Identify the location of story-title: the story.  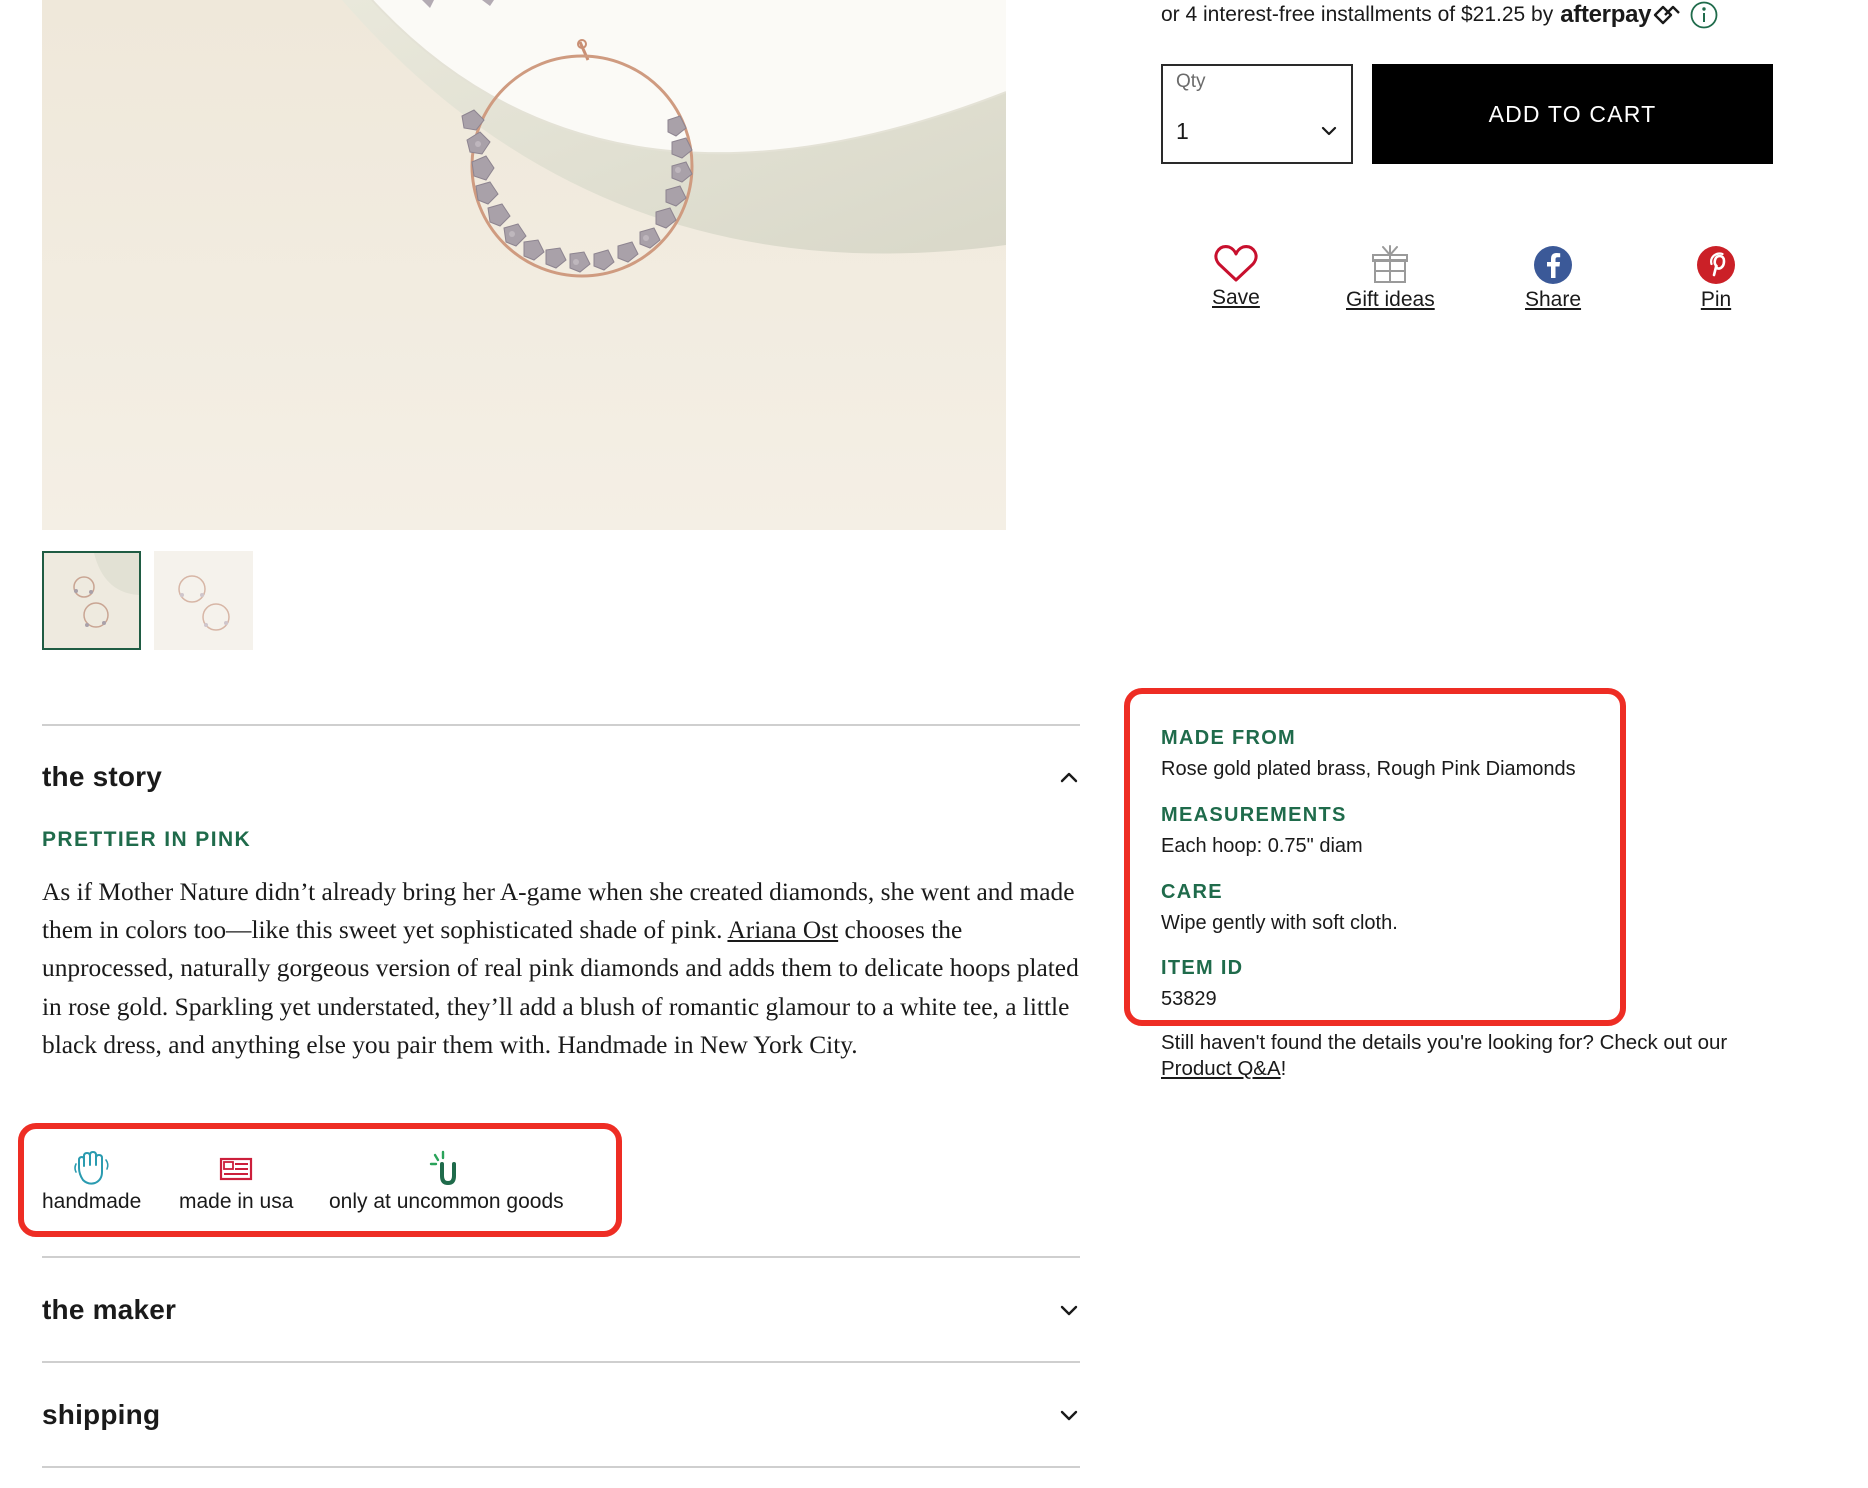
(102, 776).